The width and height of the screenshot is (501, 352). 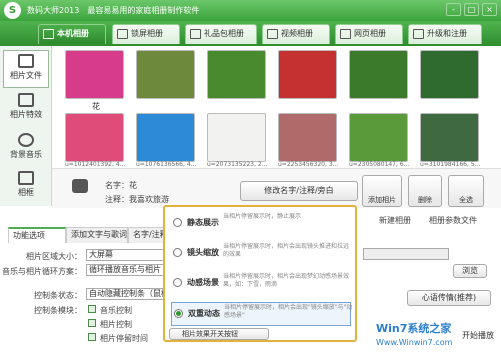 What do you see at coordinates (92, 337) in the screenshot?
I see `photo-duration-checkbox` at bounding box center [92, 337].